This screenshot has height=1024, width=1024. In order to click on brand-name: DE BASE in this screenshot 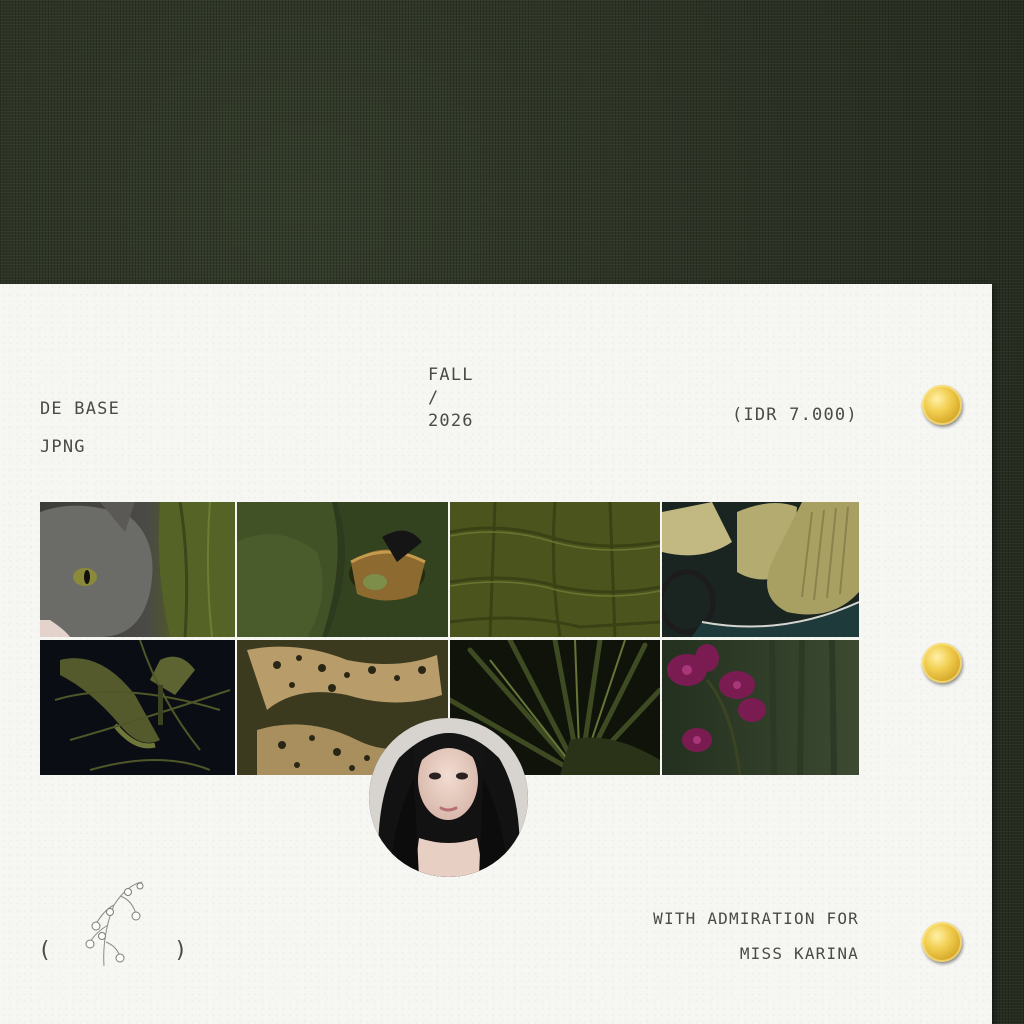, I will do `click(80, 409)`.